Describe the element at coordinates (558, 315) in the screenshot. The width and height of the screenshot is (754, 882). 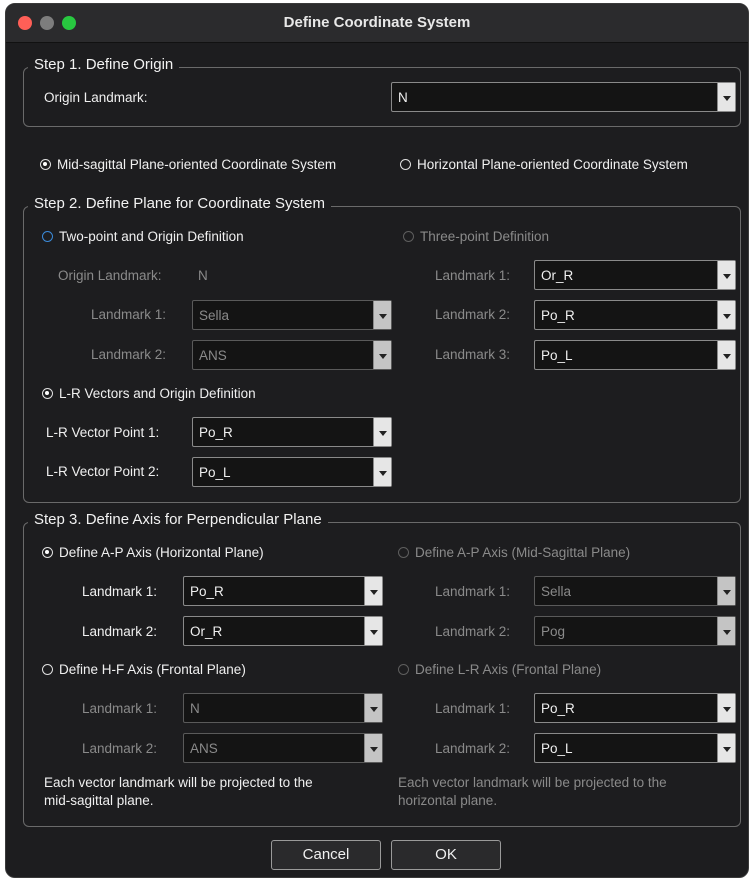
I see `three-point-landmark2-value: Po_R` at that location.